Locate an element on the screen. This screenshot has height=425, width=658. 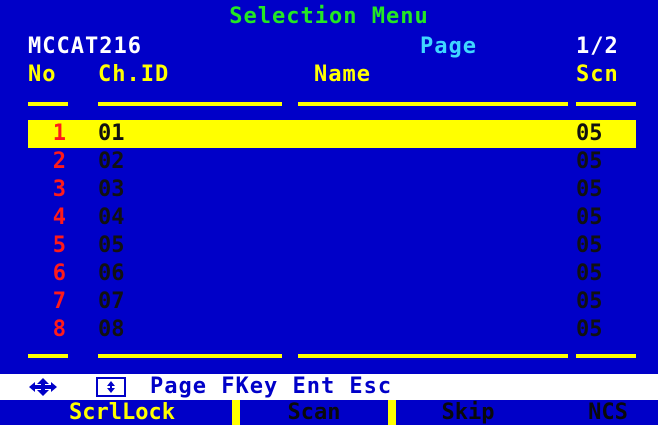
help-keys: Page FKey Ent Esc is located at coordinates (271, 386).